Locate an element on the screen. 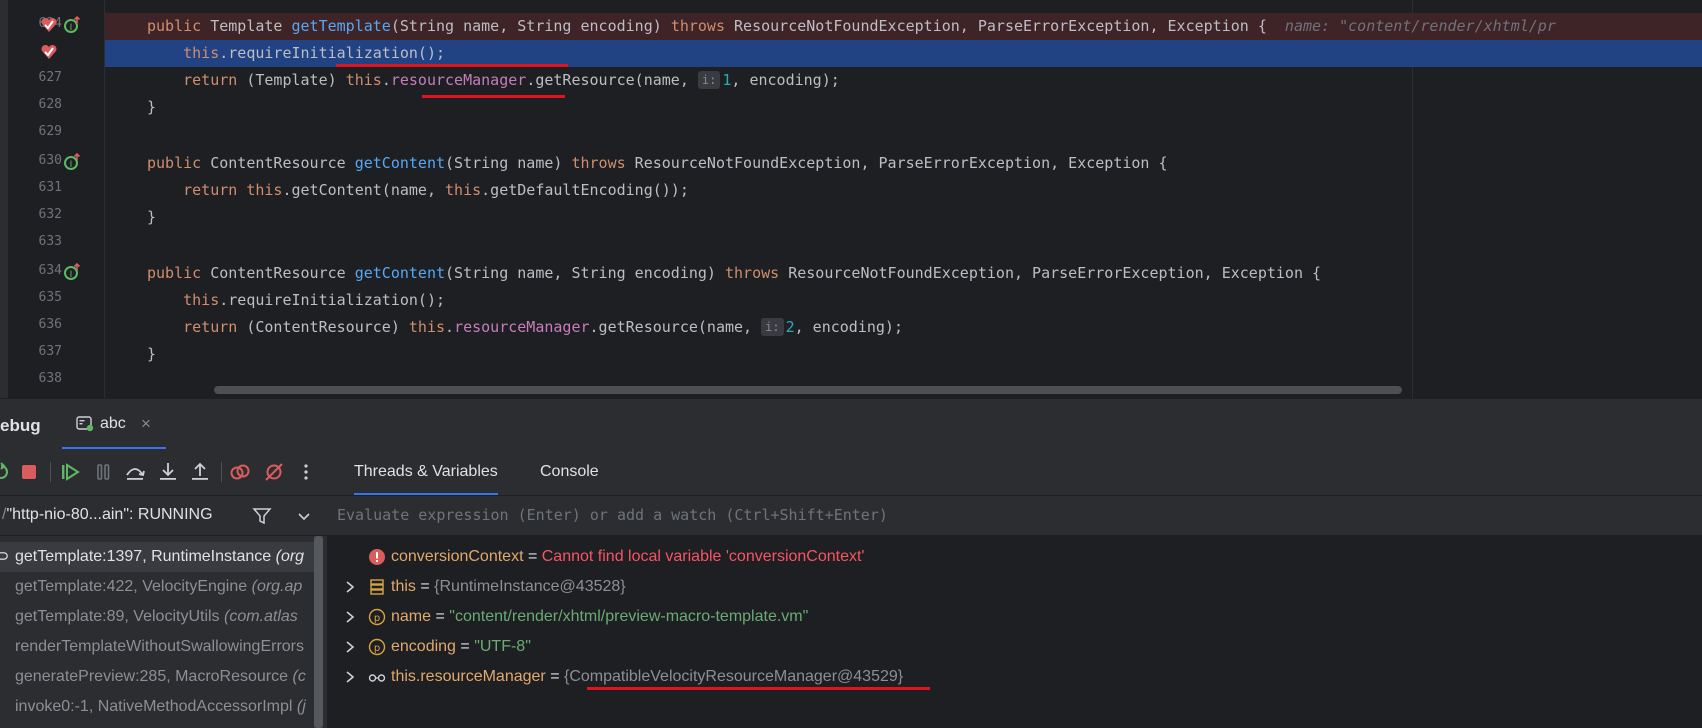 Image resolution: width=1702 pixels, height=728 pixels. code-token: throws is located at coordinates (697, 26).